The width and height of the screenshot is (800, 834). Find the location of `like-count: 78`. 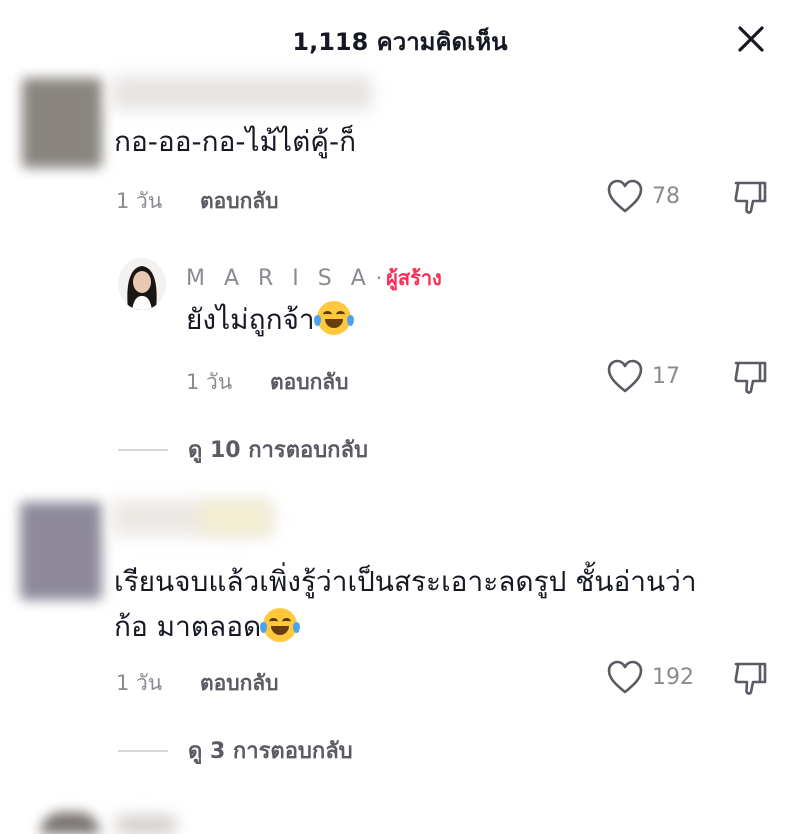

like-count: 78 is located at coordinates (666, 196).